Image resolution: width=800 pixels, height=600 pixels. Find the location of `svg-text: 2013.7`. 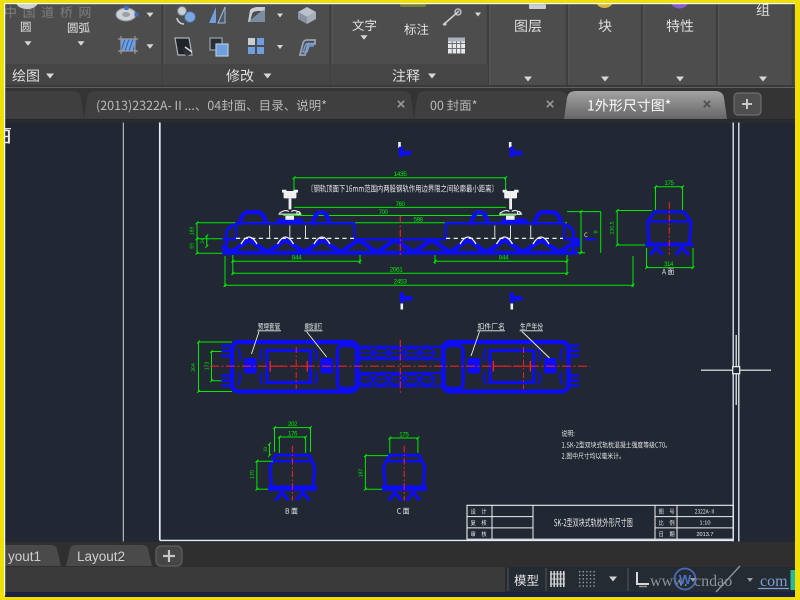

svg-text: 2013.7 is located at coordinates (704, 535).